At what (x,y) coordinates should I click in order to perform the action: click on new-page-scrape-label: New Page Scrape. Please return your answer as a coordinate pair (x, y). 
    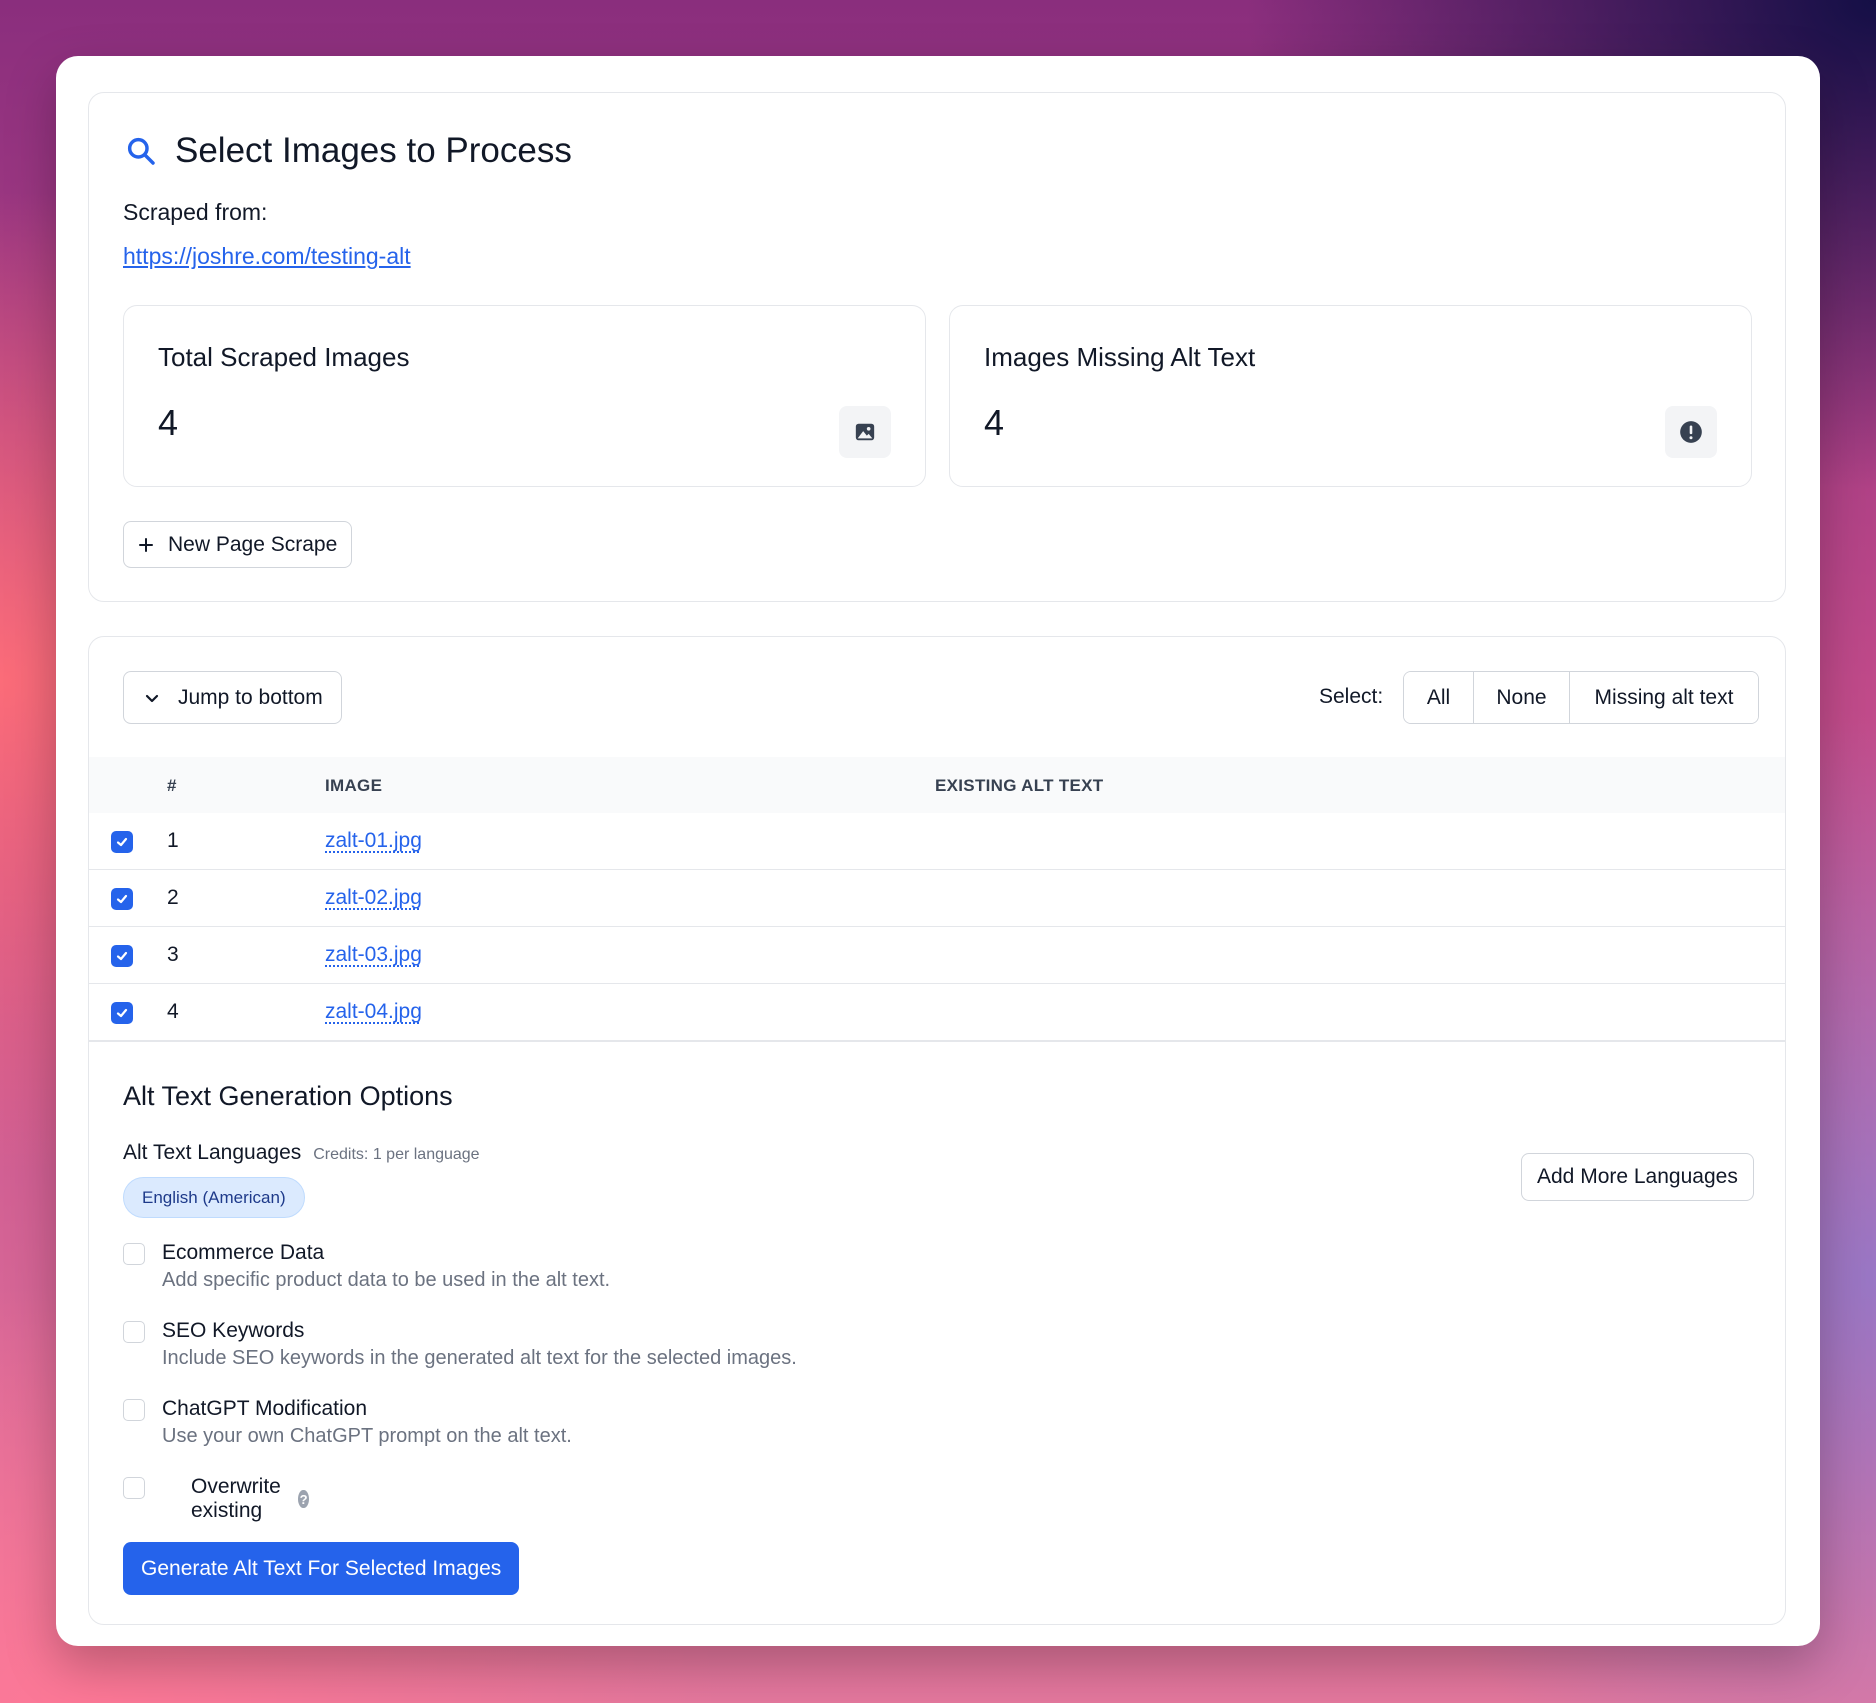
    Looking at the image, I should click on (253, 544).